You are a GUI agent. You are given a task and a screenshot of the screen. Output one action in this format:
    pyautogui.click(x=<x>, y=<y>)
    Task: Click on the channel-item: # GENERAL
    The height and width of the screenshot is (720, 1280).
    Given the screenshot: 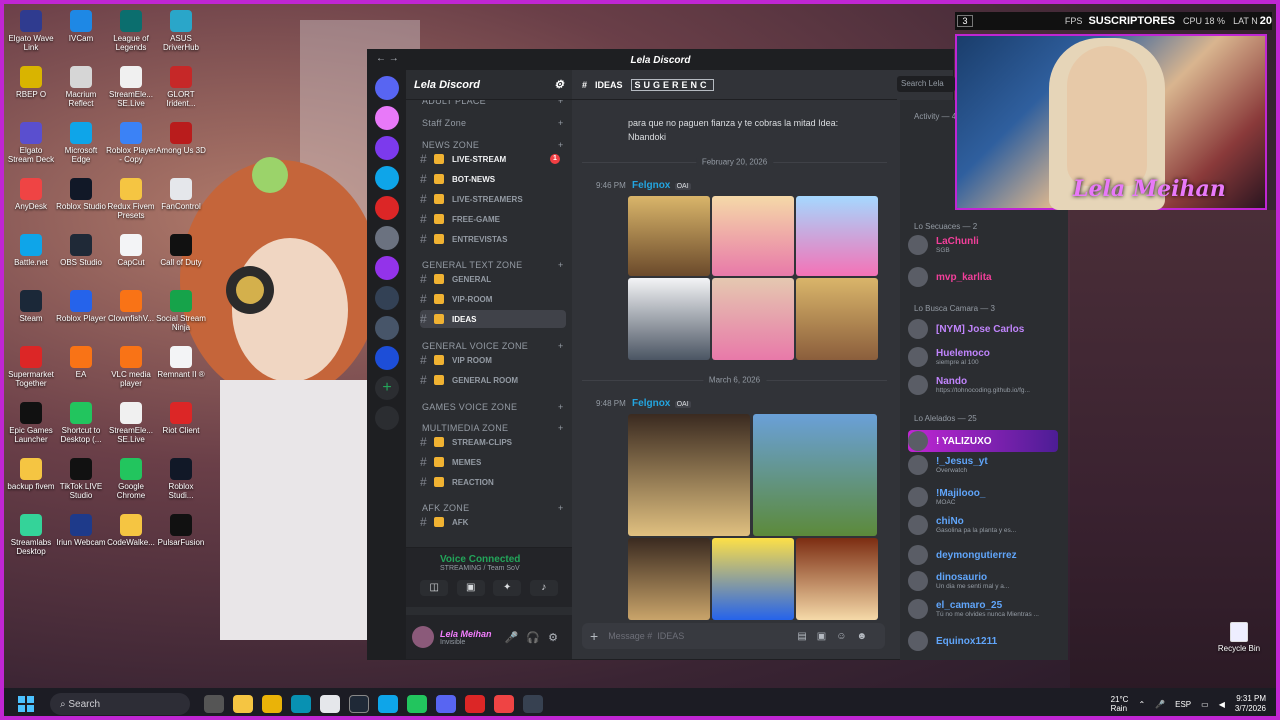 What is the action you would take?
    pyautogui.click(x=493, y=279)
    